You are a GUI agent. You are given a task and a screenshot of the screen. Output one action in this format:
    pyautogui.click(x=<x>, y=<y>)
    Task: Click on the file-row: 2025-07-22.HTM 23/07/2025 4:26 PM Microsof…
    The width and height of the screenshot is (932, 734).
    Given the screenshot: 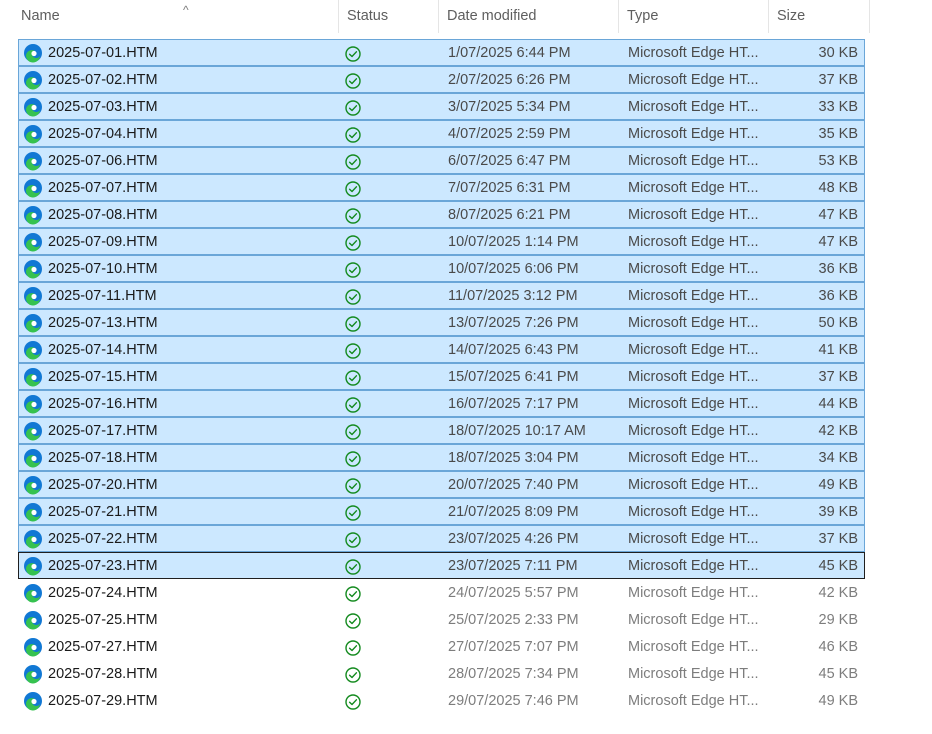 What is the action you would take?
    pyautogui.click(x=441, y=538)
    